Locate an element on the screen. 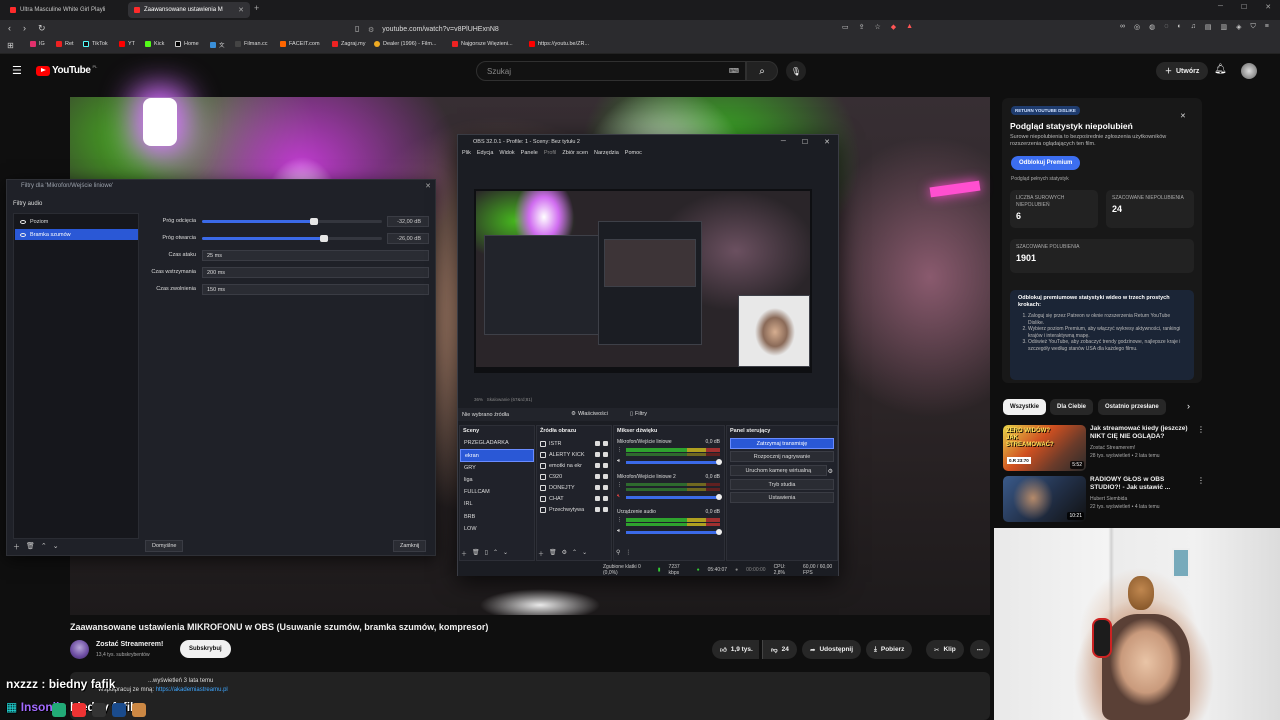  like-button: 👍︎ 1,9 tys. is located at coordinates (735, 649).